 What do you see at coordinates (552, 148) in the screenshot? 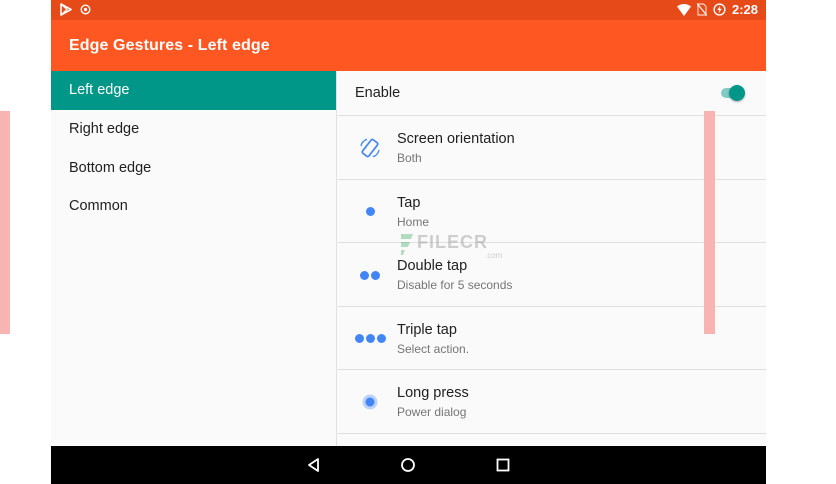
I see `gesture-row-screen-orientation: Screen orientation Both` at bounding box center [552, 148].